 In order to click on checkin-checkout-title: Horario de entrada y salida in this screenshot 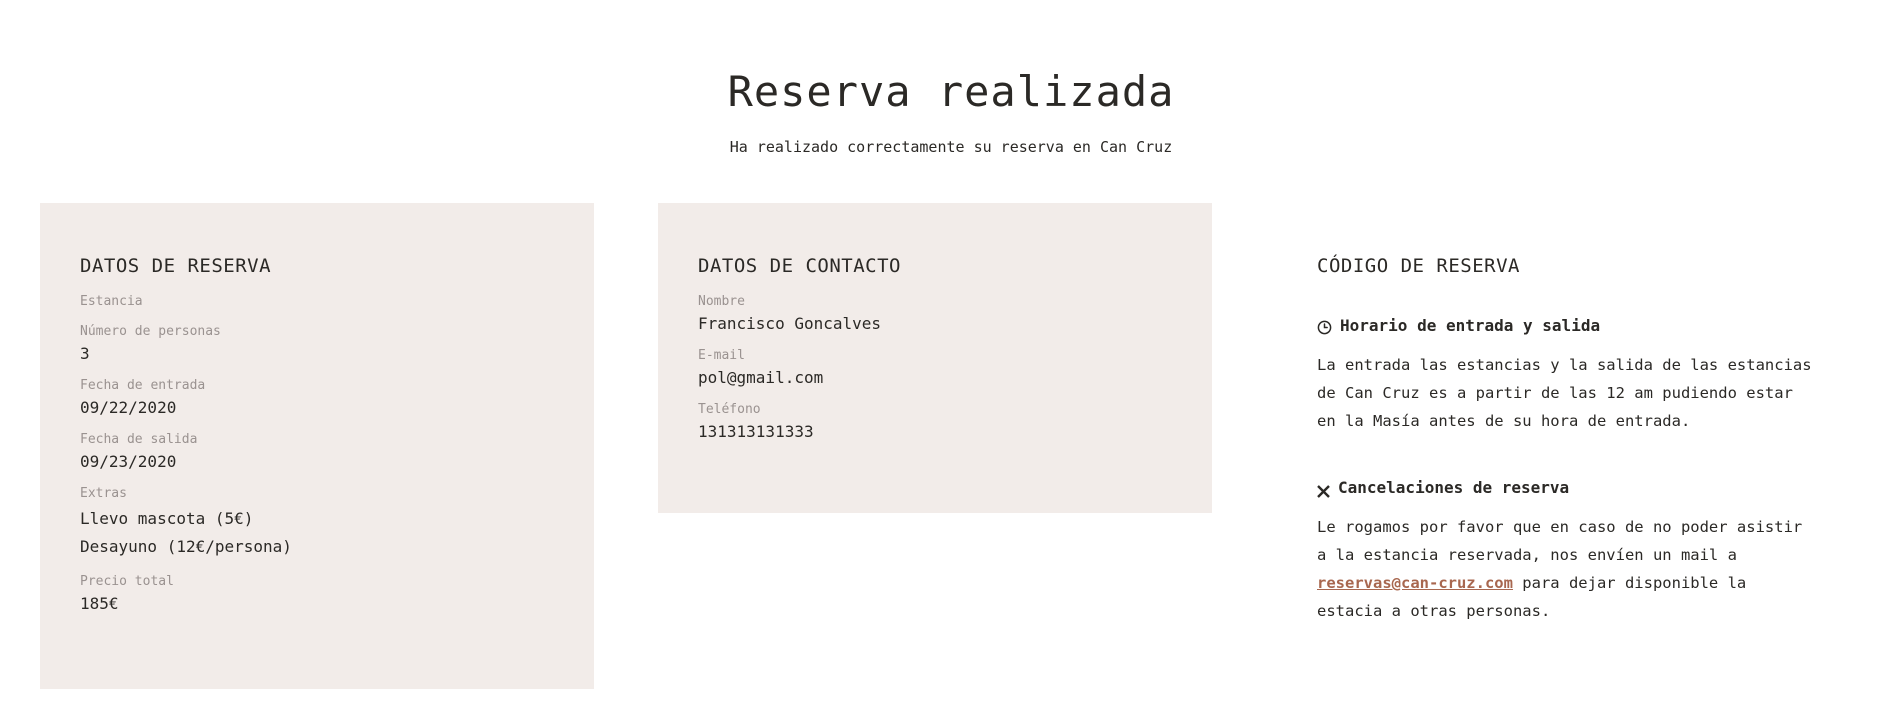, I will do `click(1470, 325)`.